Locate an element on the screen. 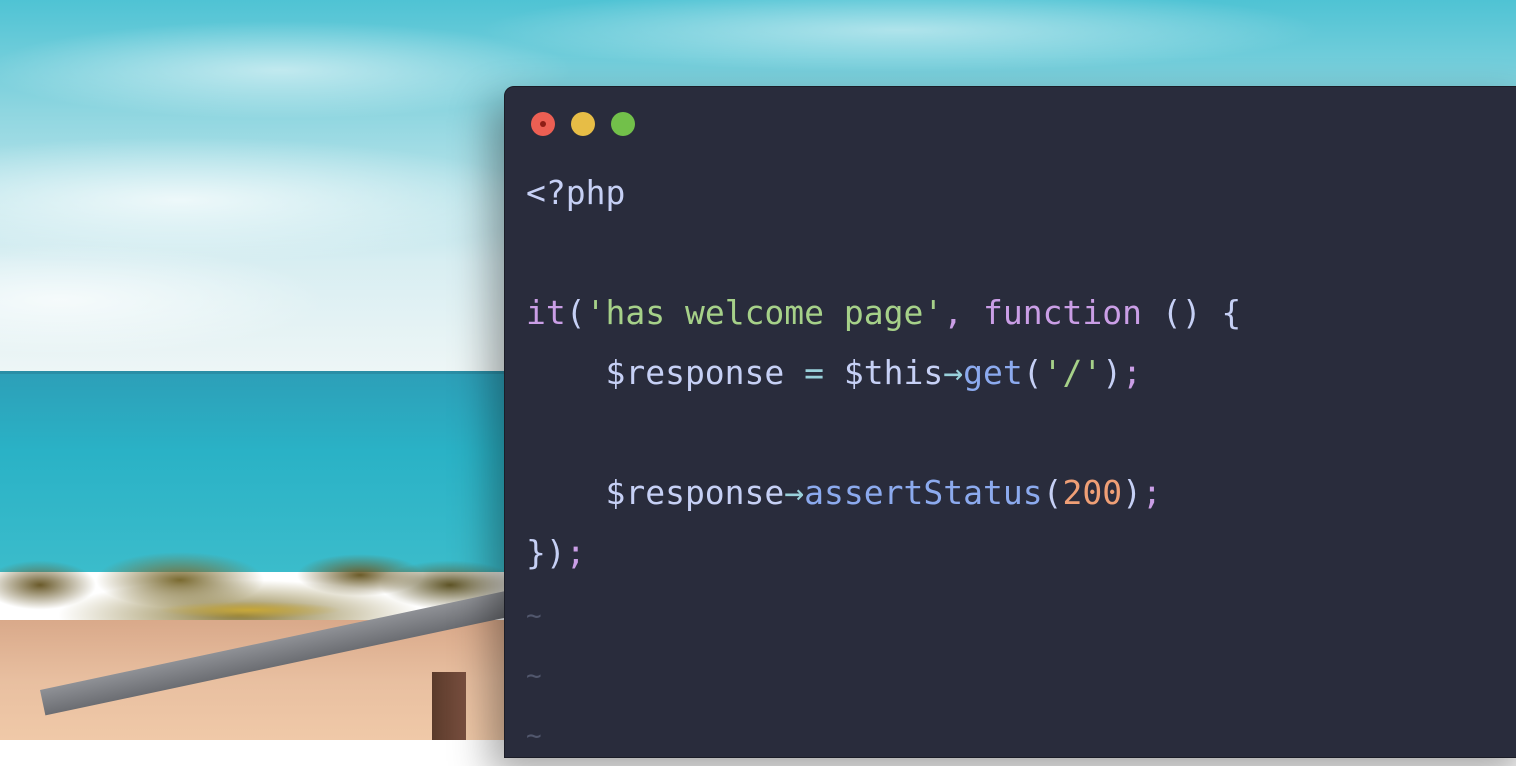 The width and height of the screenshot is (1516, 766). code-line: it('has welcome page', function () { is located at coordinates (883, 313).